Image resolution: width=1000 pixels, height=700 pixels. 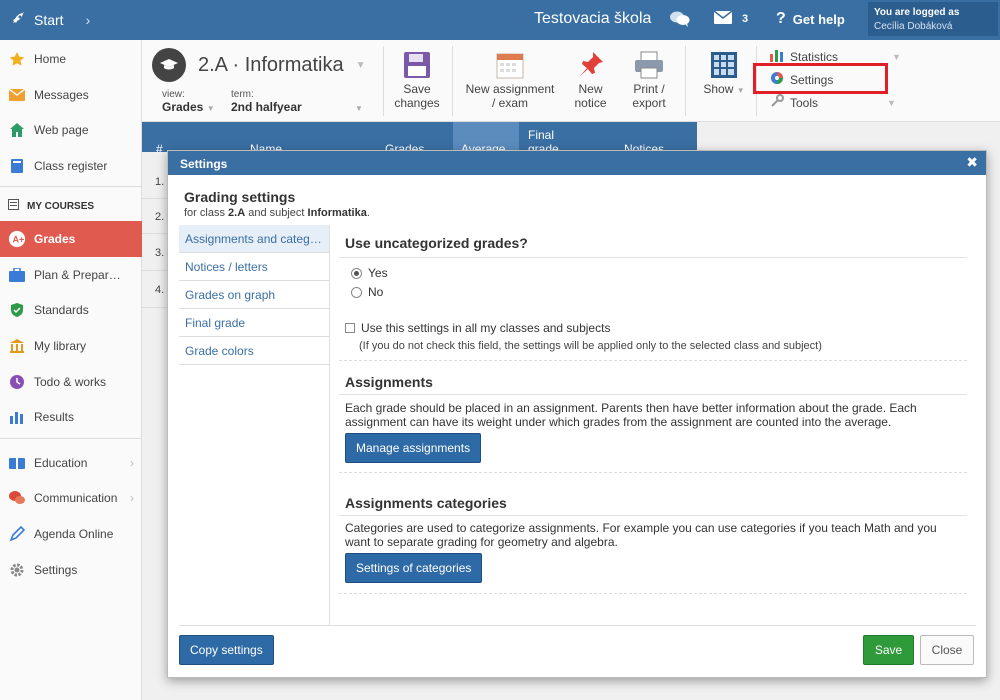 What do you see at coordinates (17, 382) in the screenshot?
I see `clock-icon` at bounding box center [17, 382].